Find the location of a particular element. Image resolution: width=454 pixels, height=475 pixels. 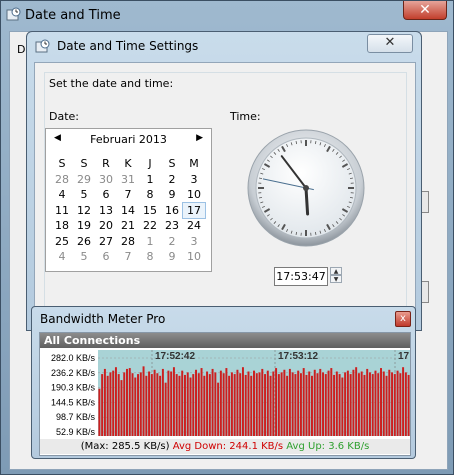

time-input: 17:53:47 is located at coordinates (301, 276).